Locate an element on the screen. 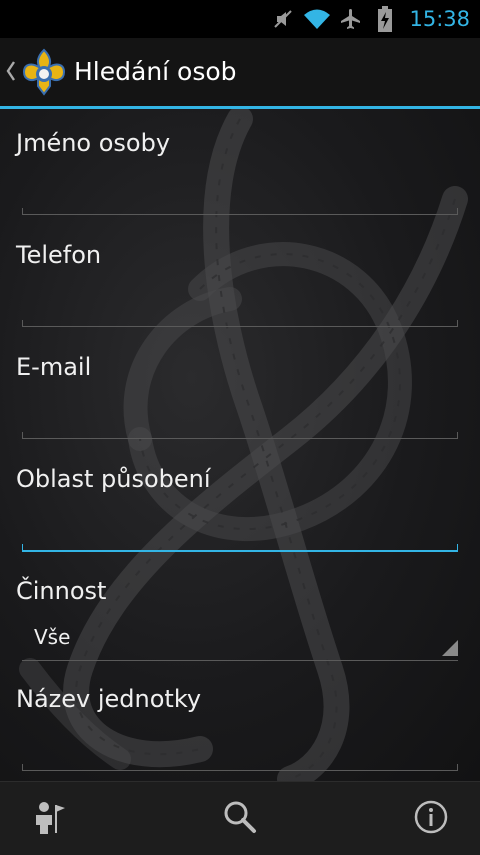  status-time: 15:38 is located at coordinates (439, 19).